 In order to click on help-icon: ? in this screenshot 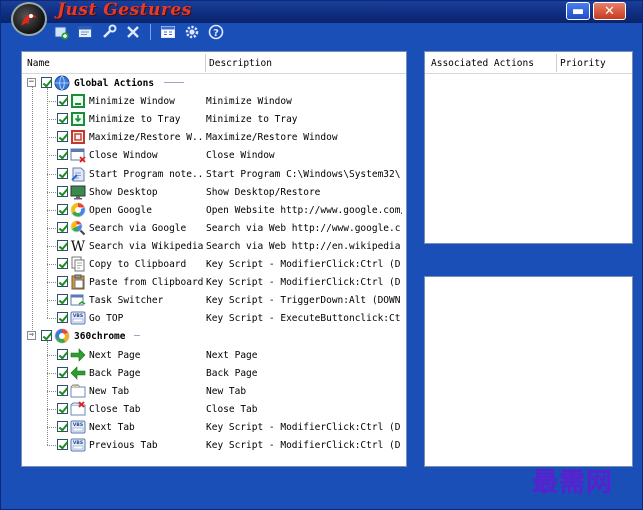, I will do `click(216, 32)`.